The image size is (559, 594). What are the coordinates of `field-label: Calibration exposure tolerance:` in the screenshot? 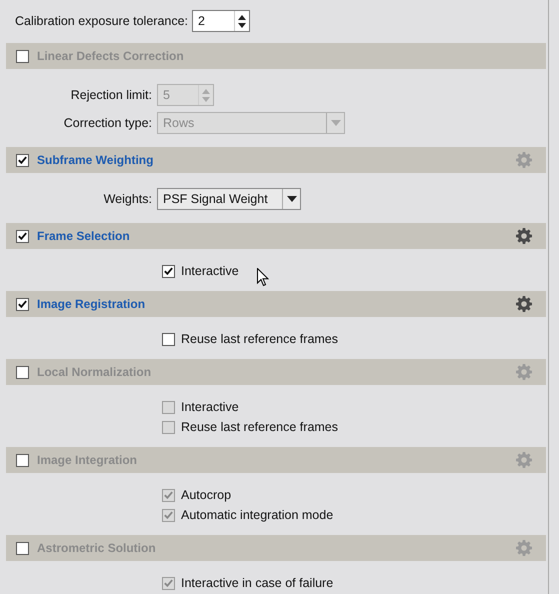 It's located at (101, 21).